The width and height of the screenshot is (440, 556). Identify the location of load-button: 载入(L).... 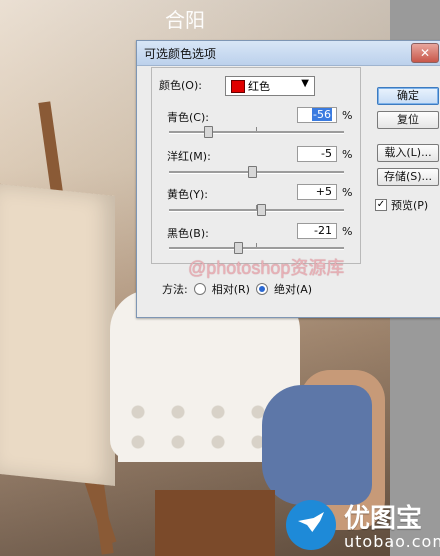
(408, 153).